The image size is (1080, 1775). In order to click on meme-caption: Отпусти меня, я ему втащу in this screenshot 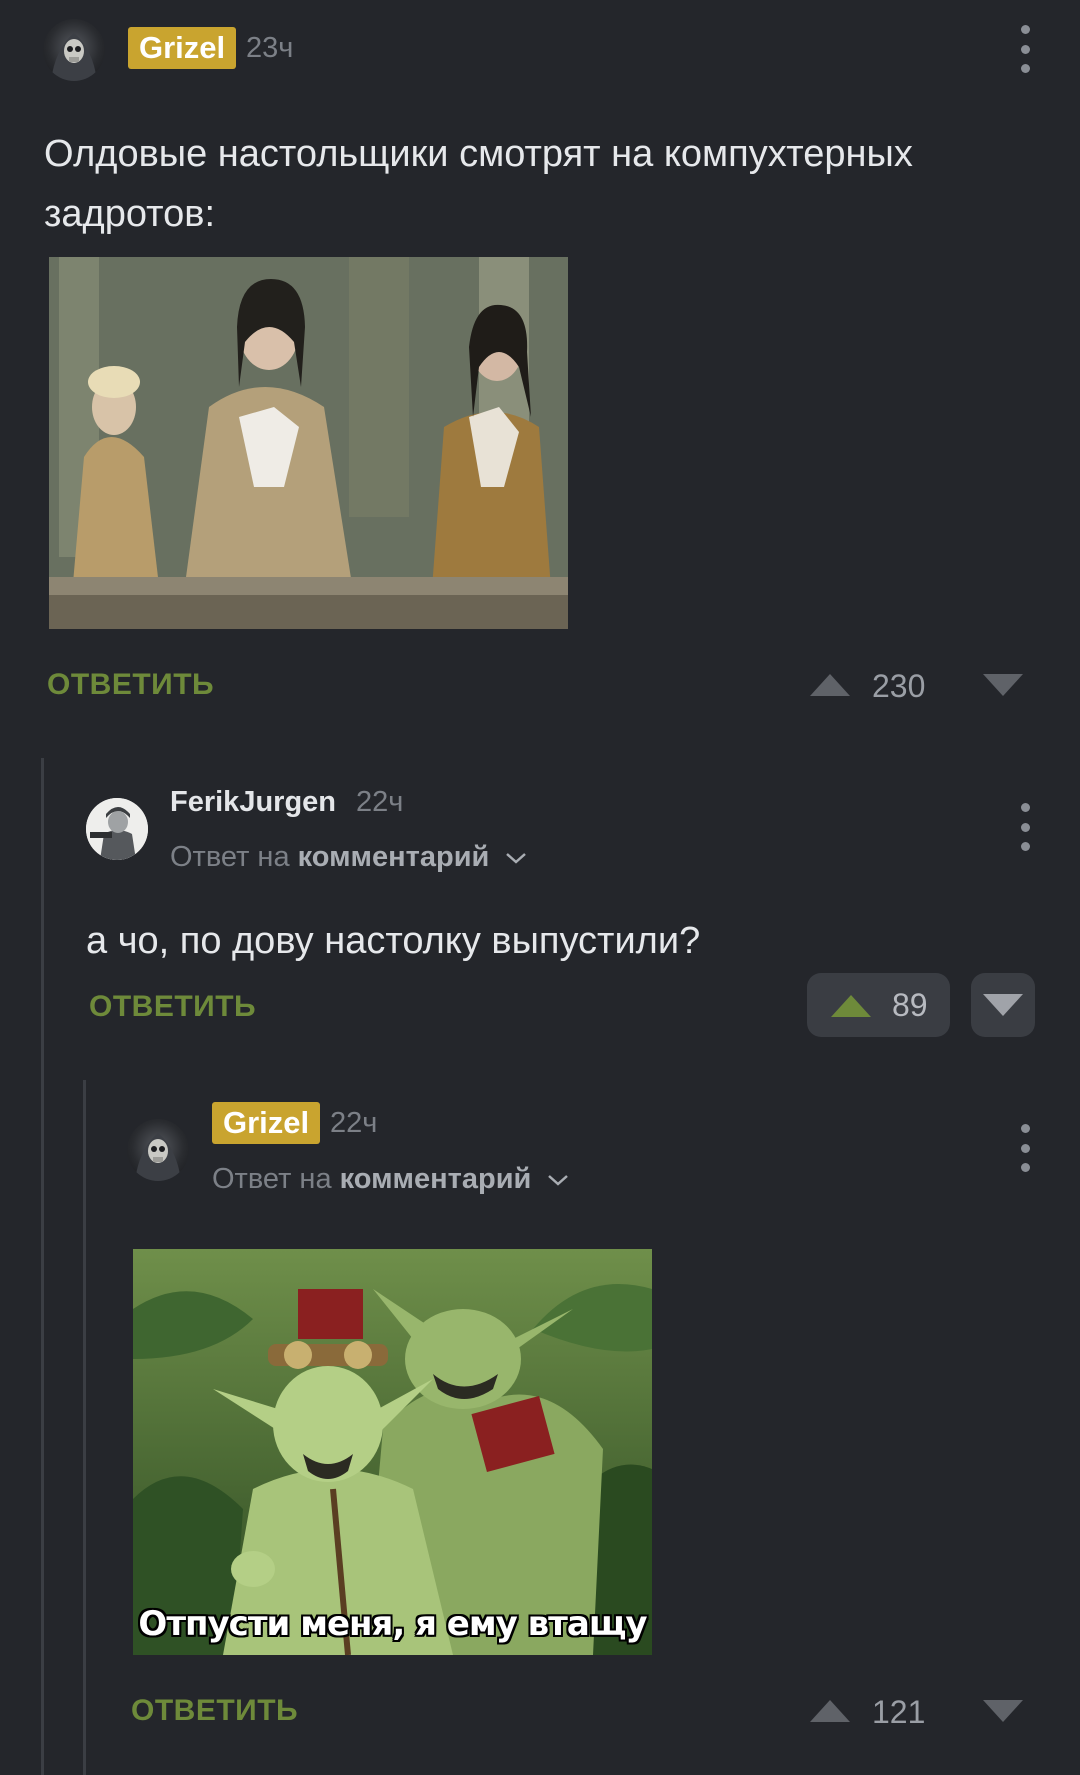, I will do `click(392, 1624)`.